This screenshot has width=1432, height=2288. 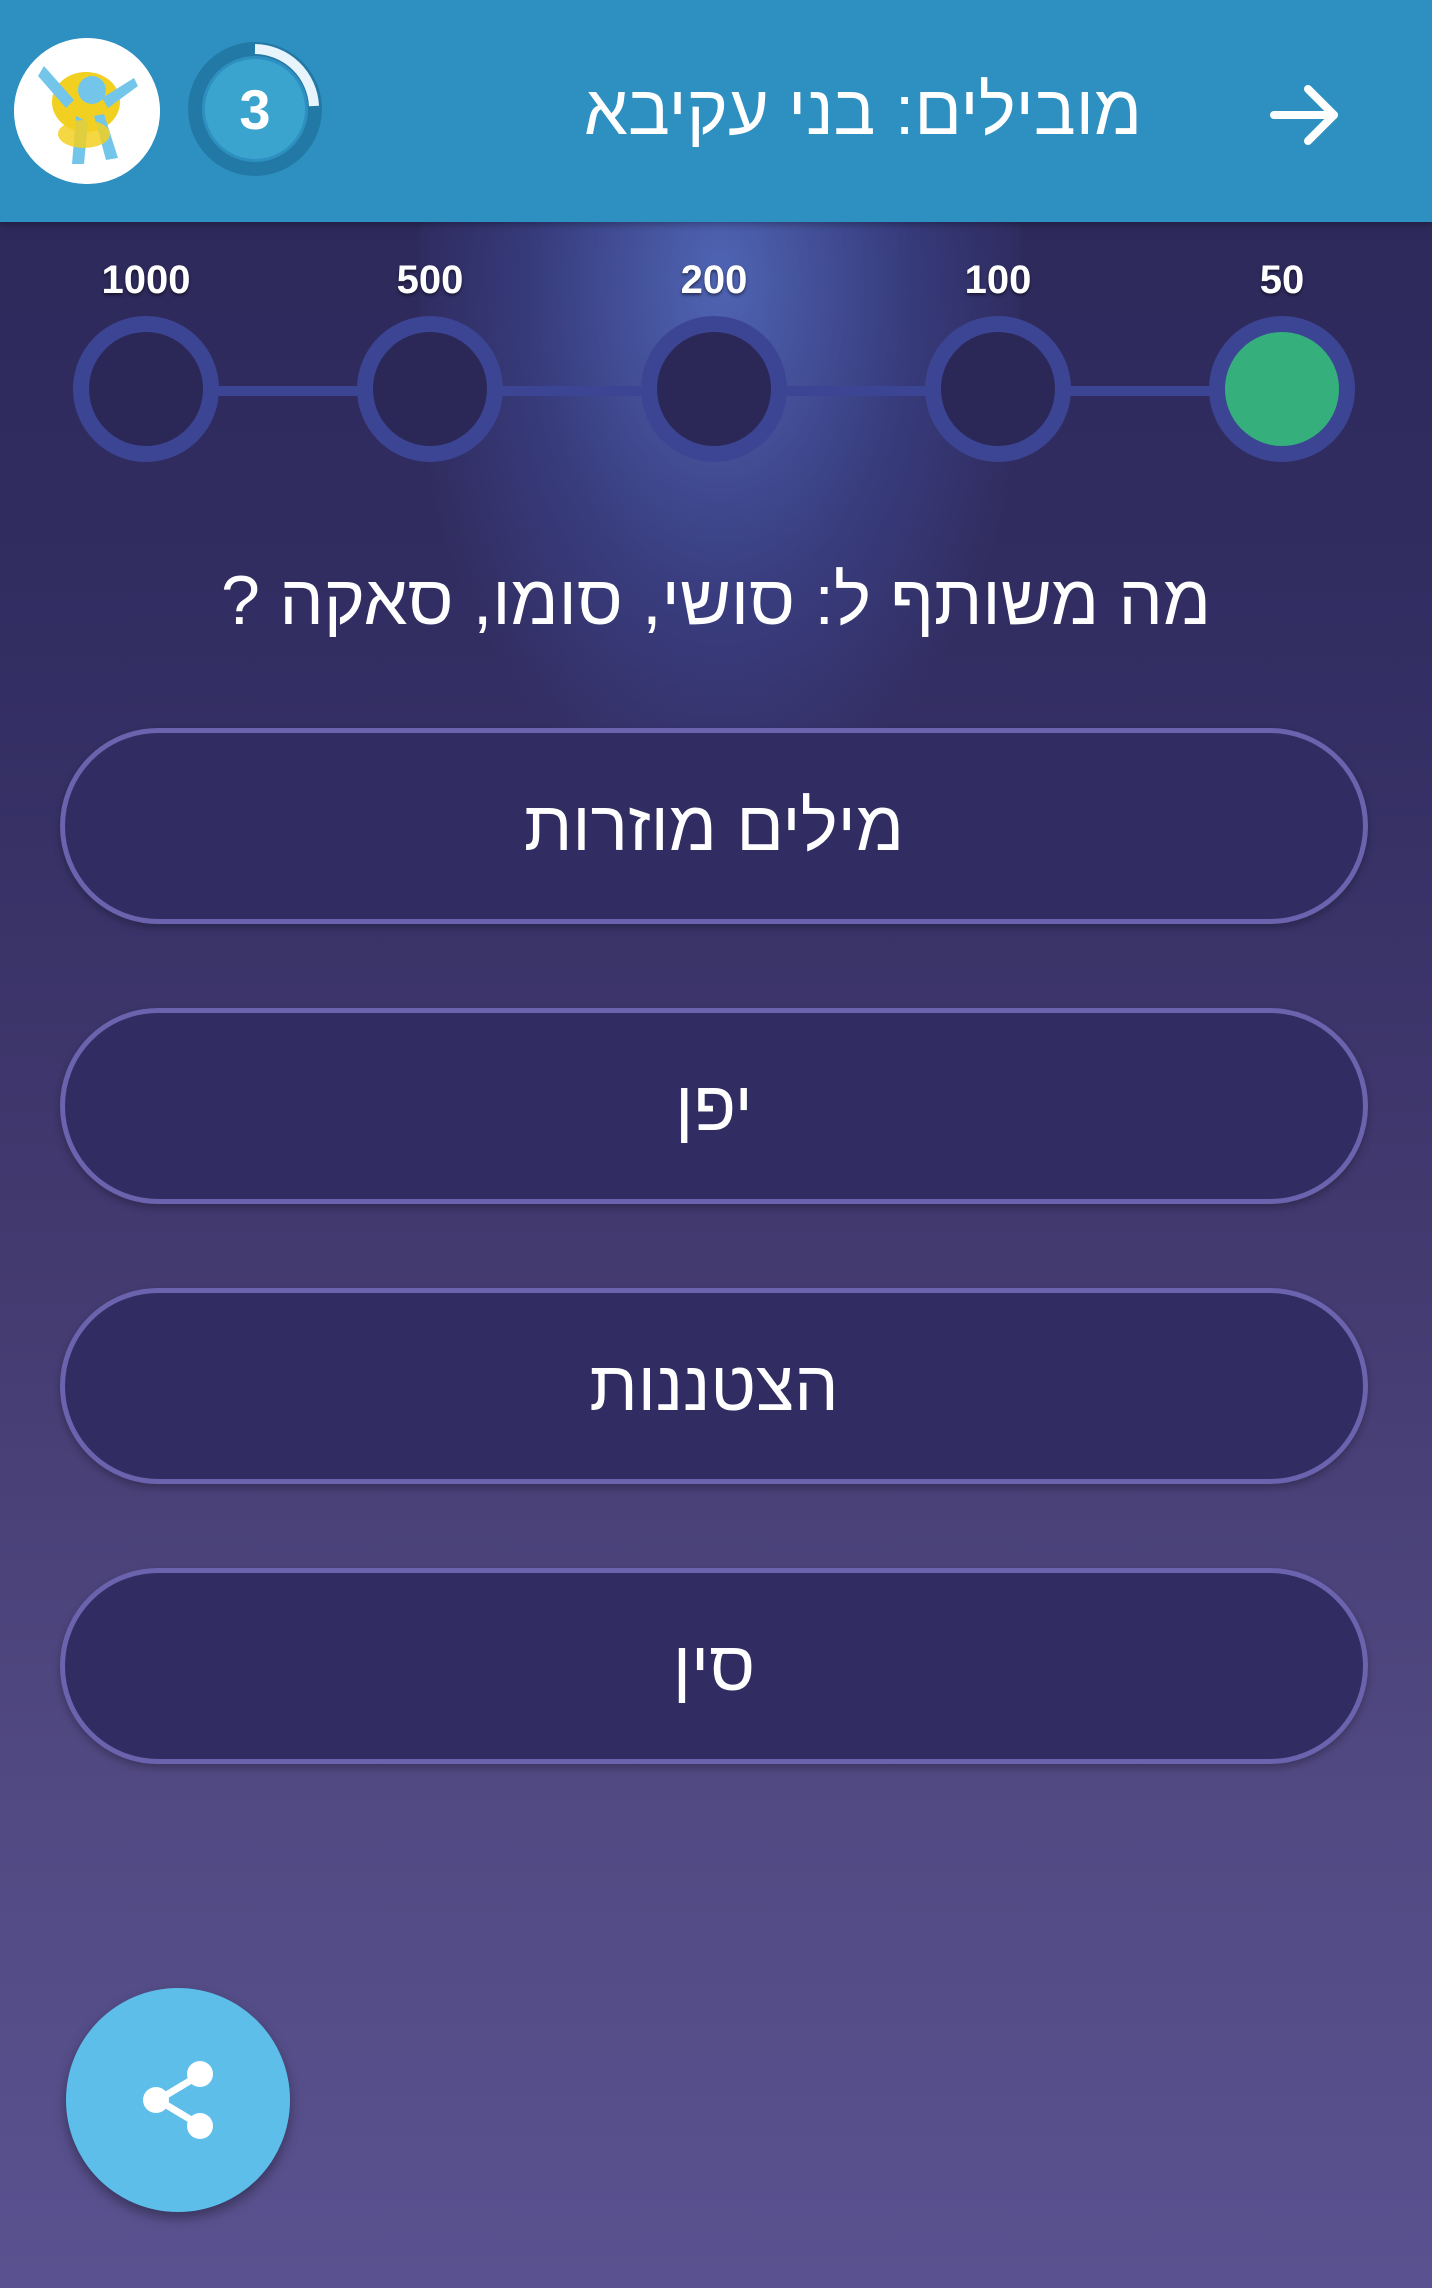 I want to click on answer-option-4: סין, so click(x=714, y=1666).